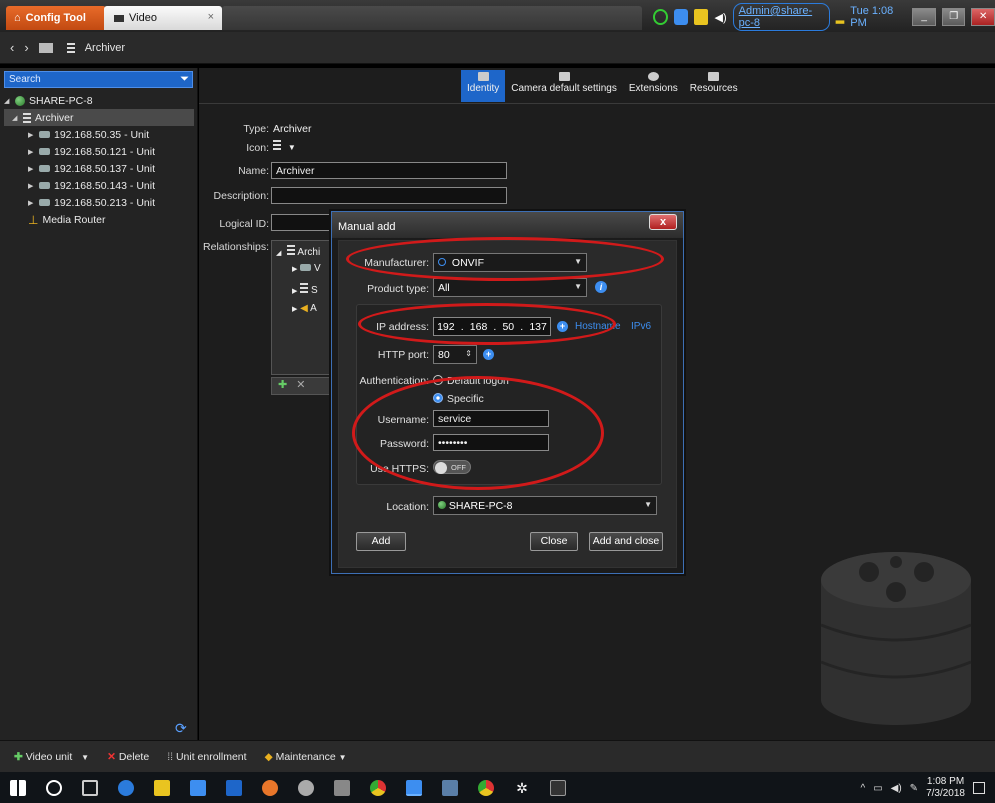  I want to click on add-ip-range-icon: +, so click(562, 326).